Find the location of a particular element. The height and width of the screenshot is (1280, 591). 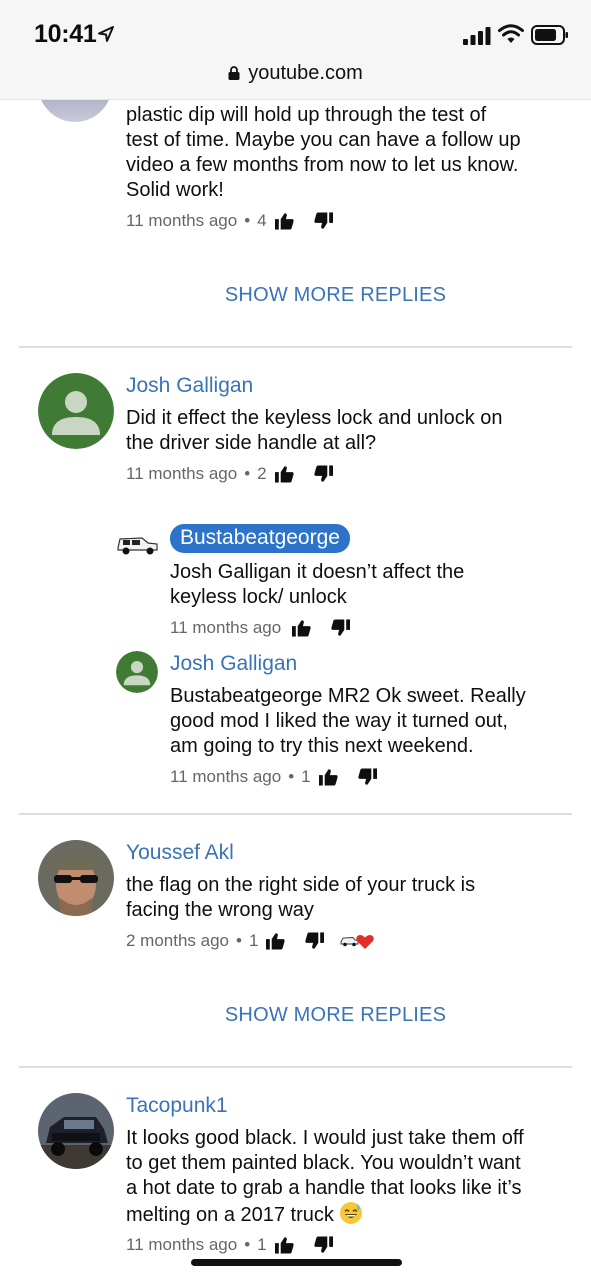

url-text: youtube.com is located at coordinates (305, 73).